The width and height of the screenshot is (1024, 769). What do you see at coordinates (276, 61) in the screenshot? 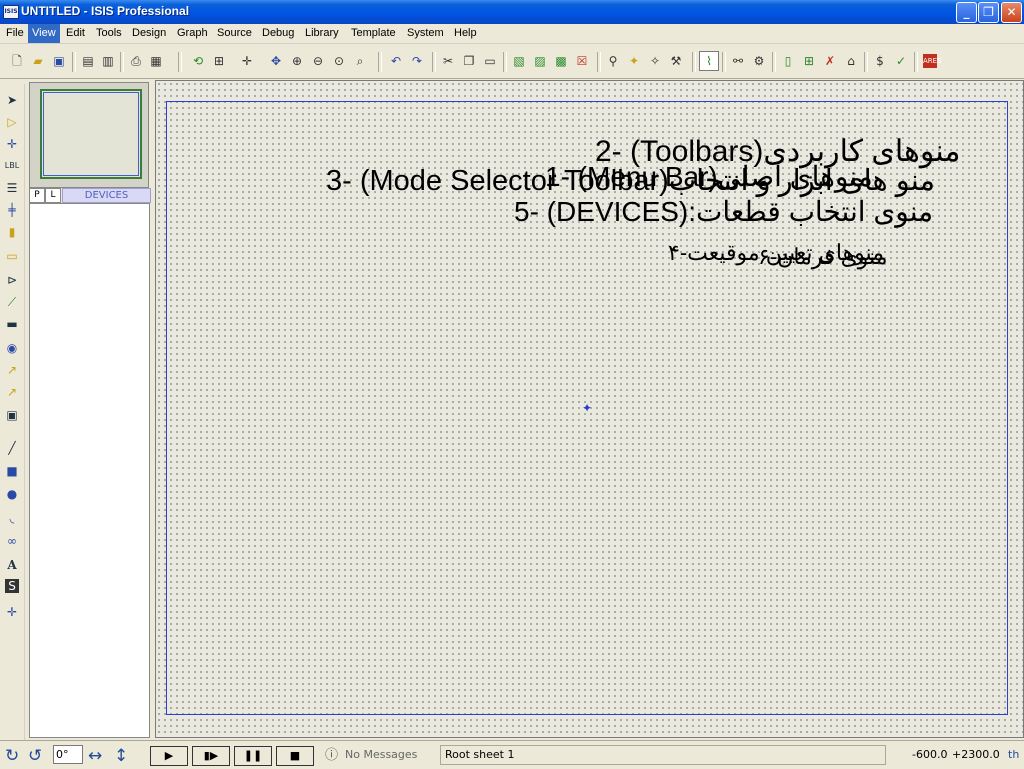
I see `pan-button: ✥` at bounding box center [276, 61].